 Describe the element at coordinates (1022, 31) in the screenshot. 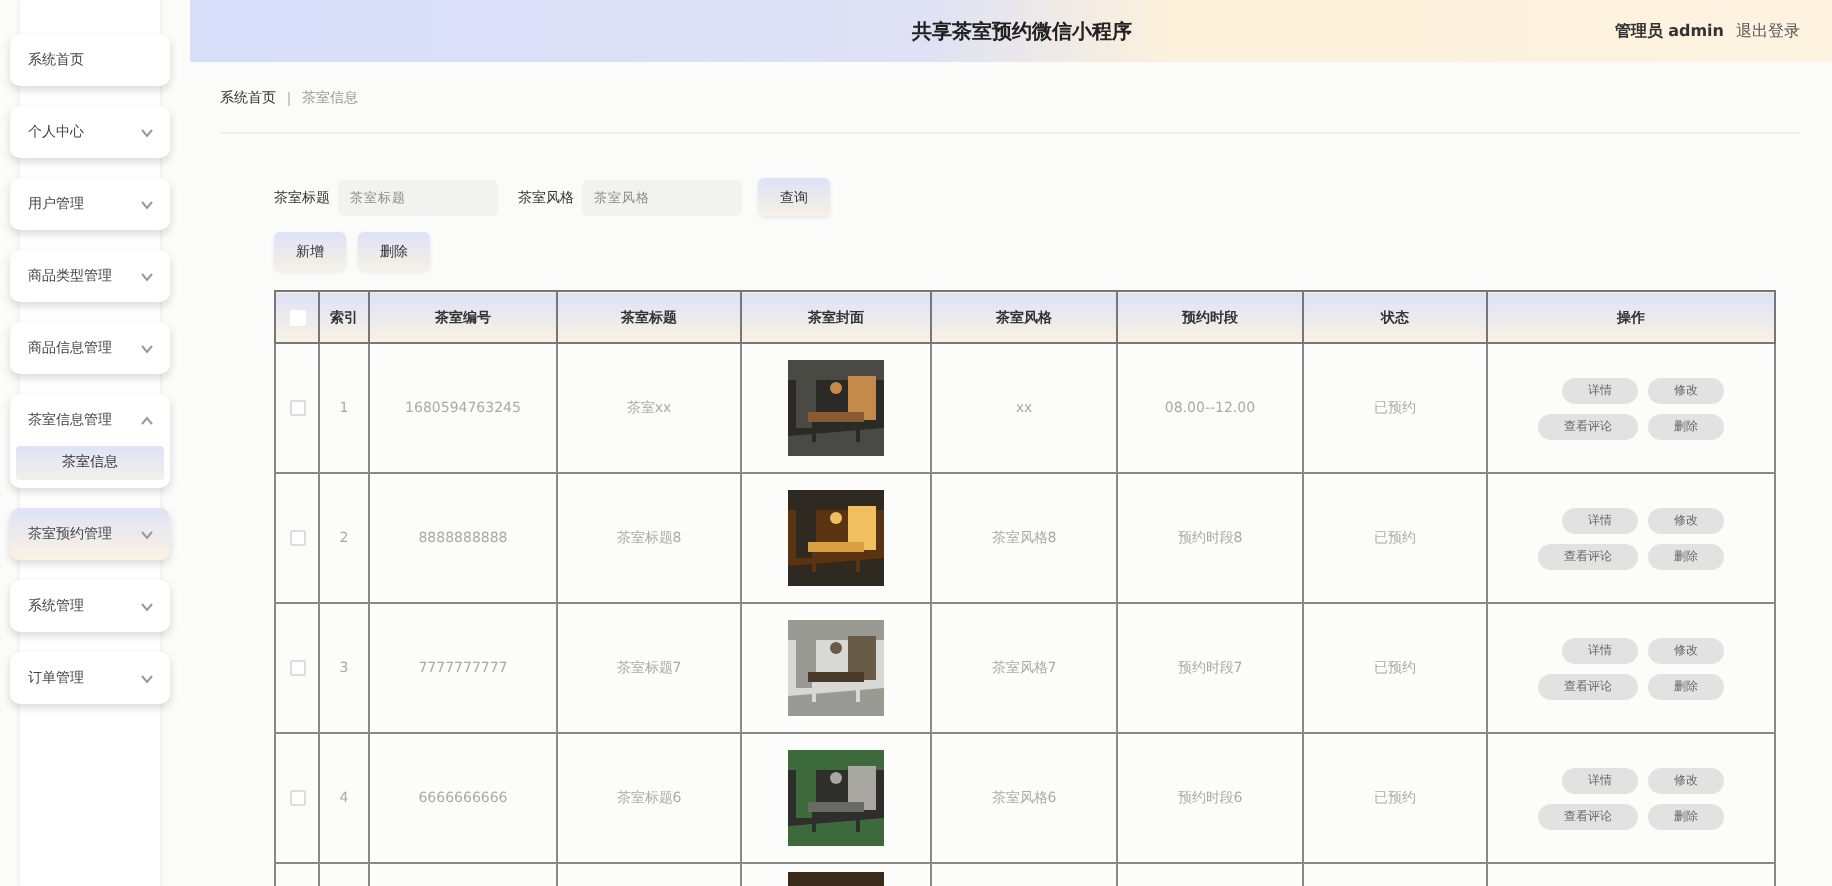

I see `app-title: 共享茶室预约微信小程序` at that location.